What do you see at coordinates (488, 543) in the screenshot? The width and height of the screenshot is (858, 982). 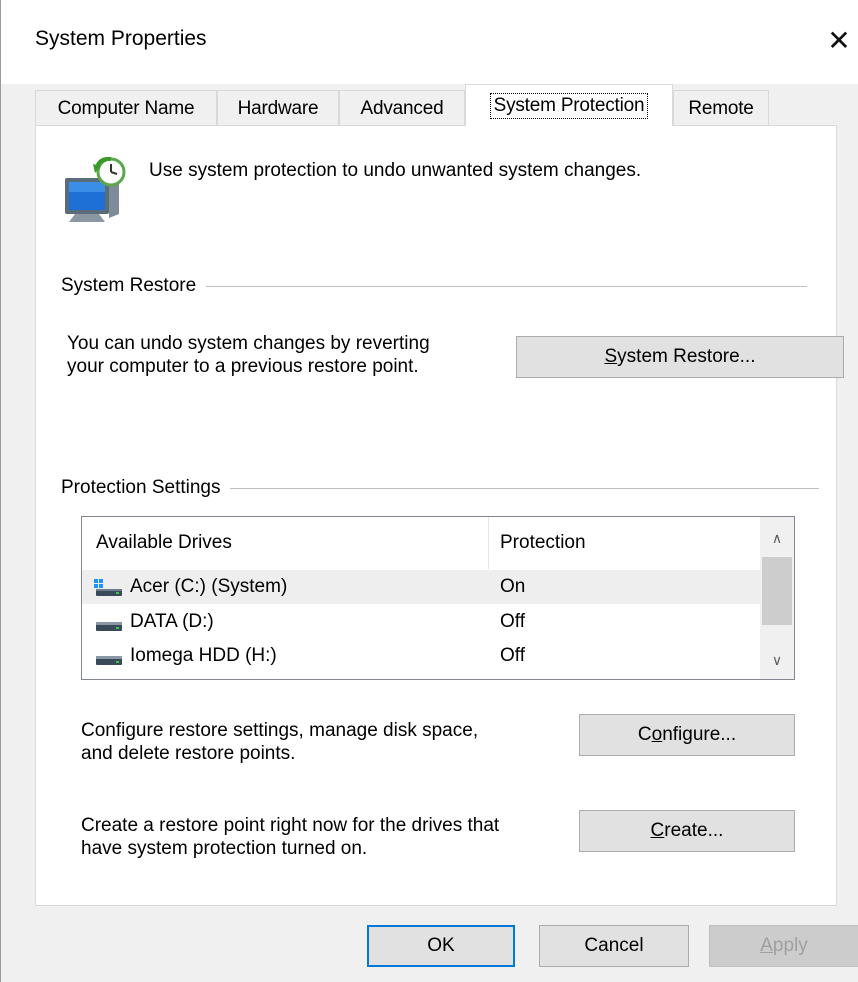 I see `column-separator` at bounding box center [488, 543].